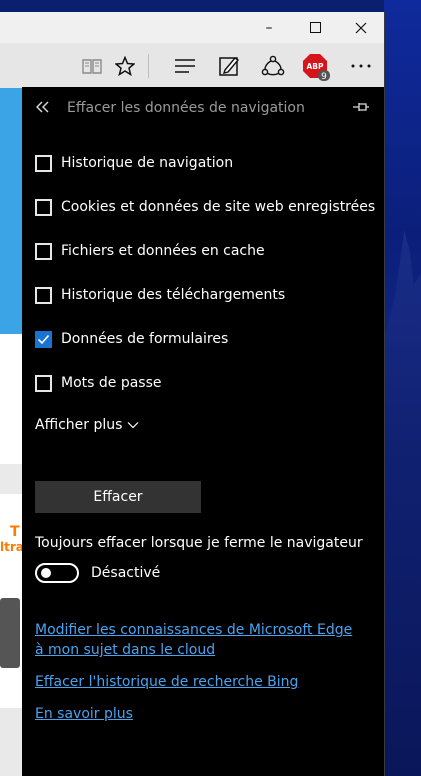  Describe the element at coordinates (10, 633) in the screenshot. I see `product-image` at that location.